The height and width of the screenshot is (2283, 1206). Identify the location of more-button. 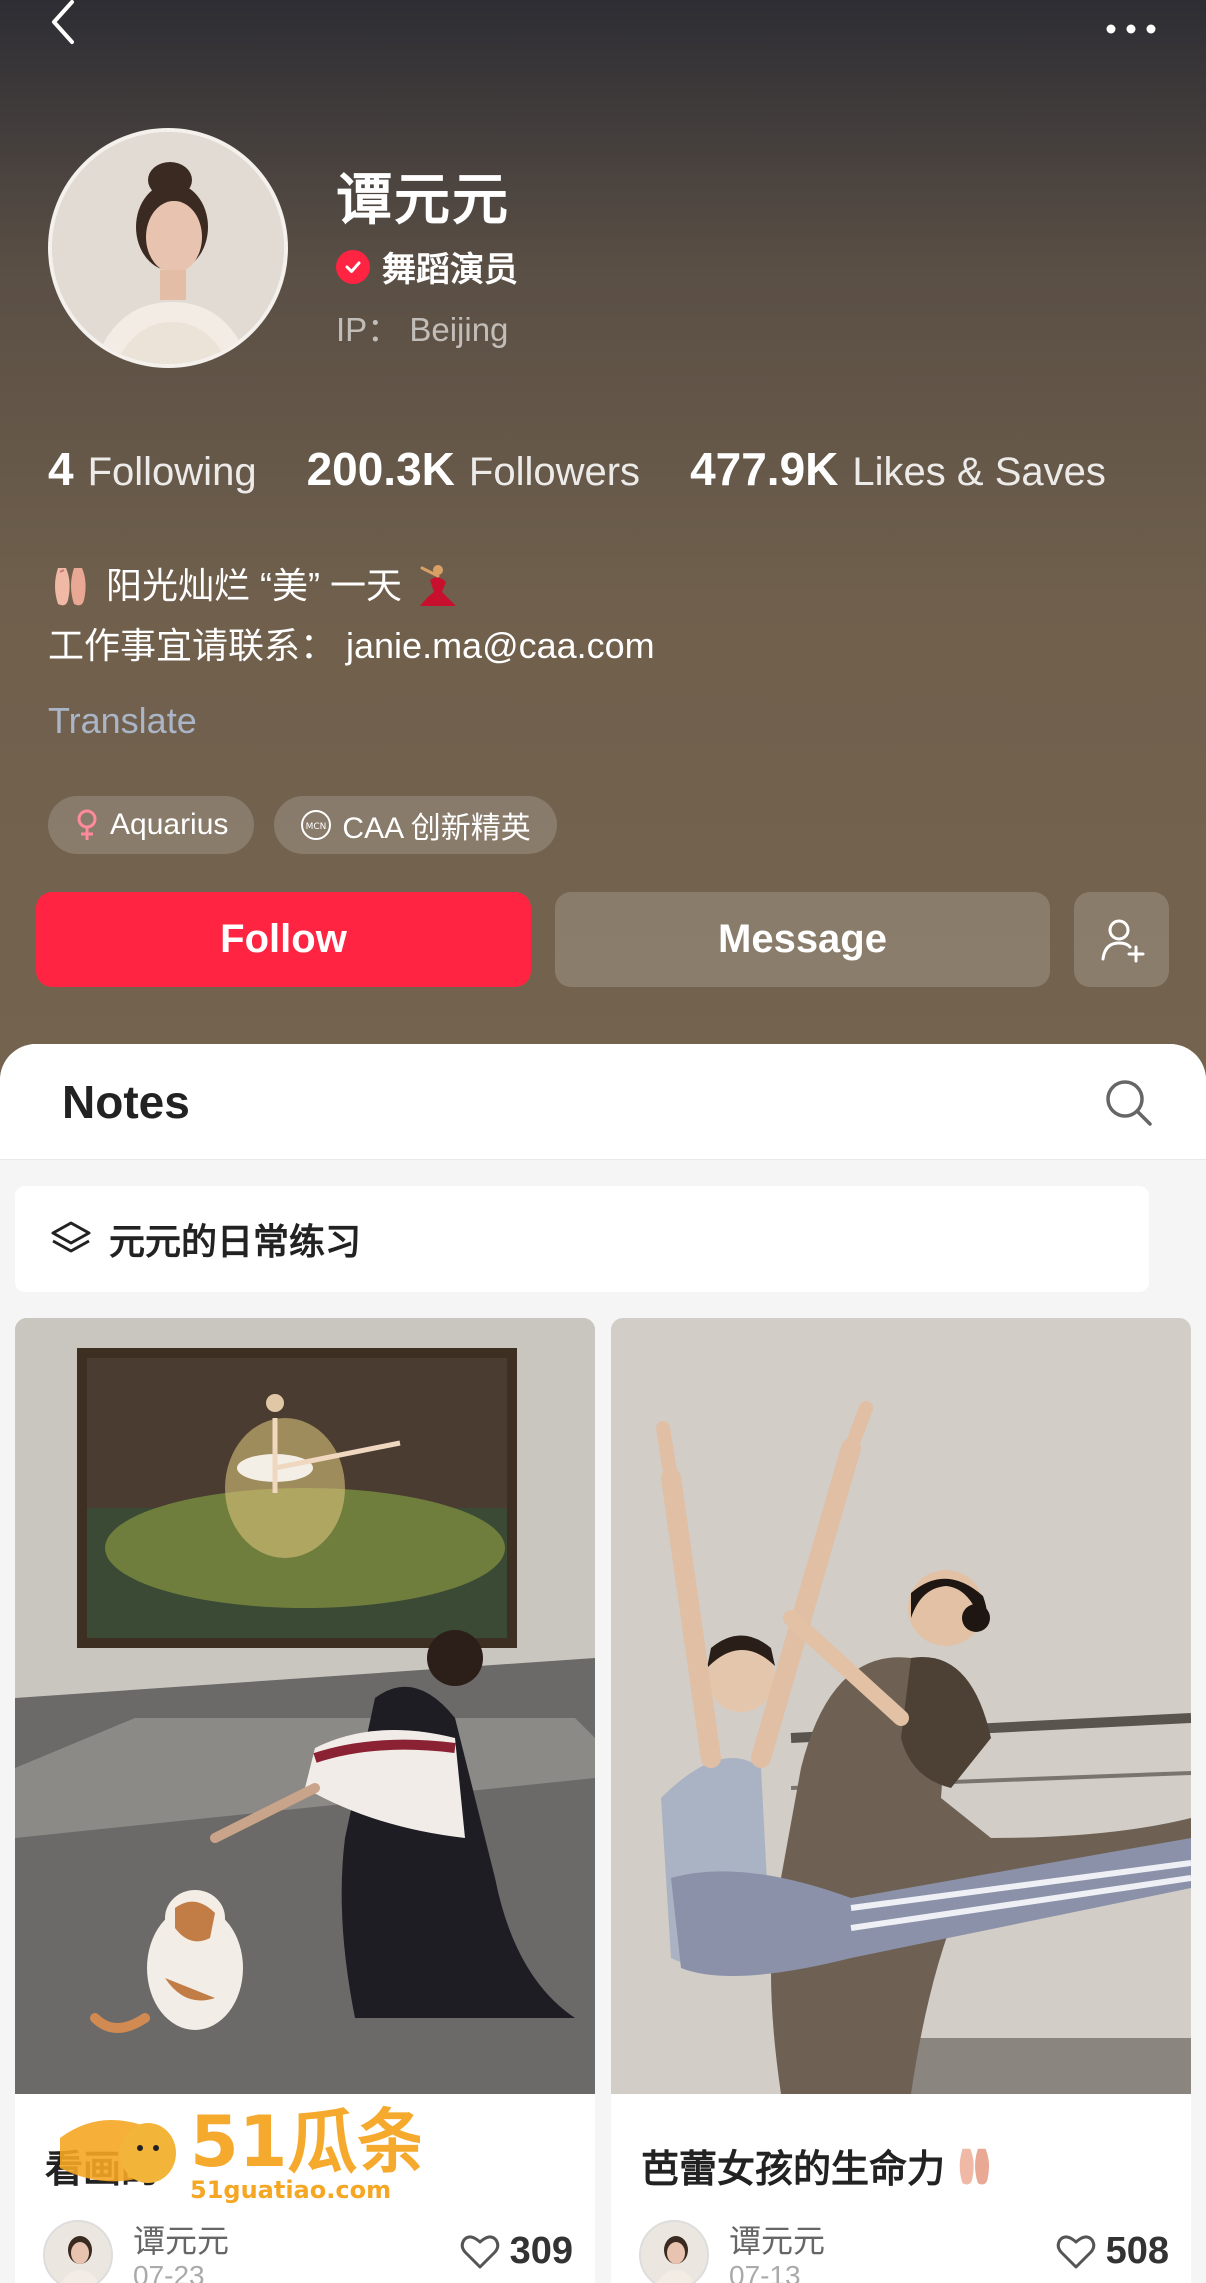
(1131, 25).